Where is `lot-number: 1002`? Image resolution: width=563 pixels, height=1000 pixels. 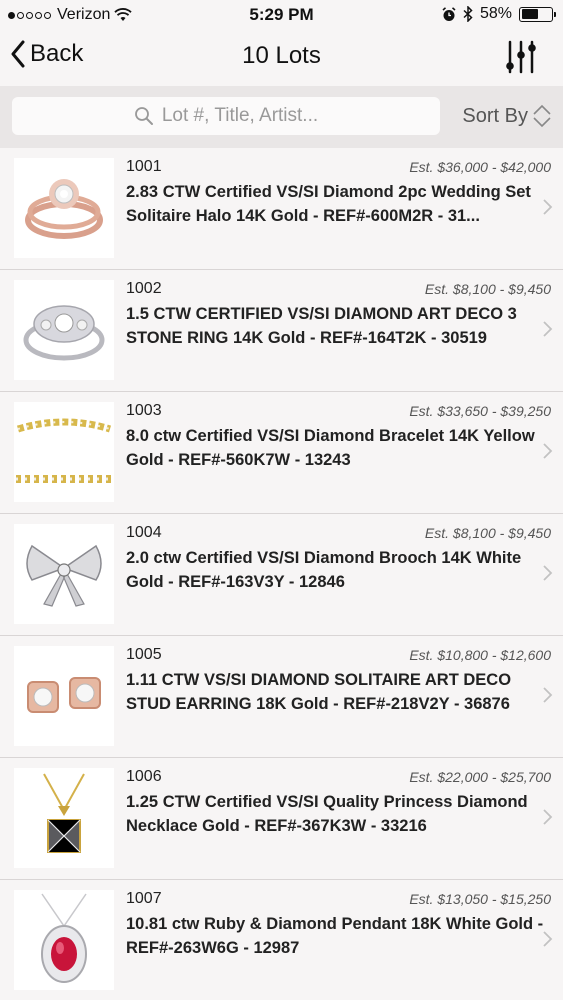 lot-number: 1002 is located at coordinates (144, 288).